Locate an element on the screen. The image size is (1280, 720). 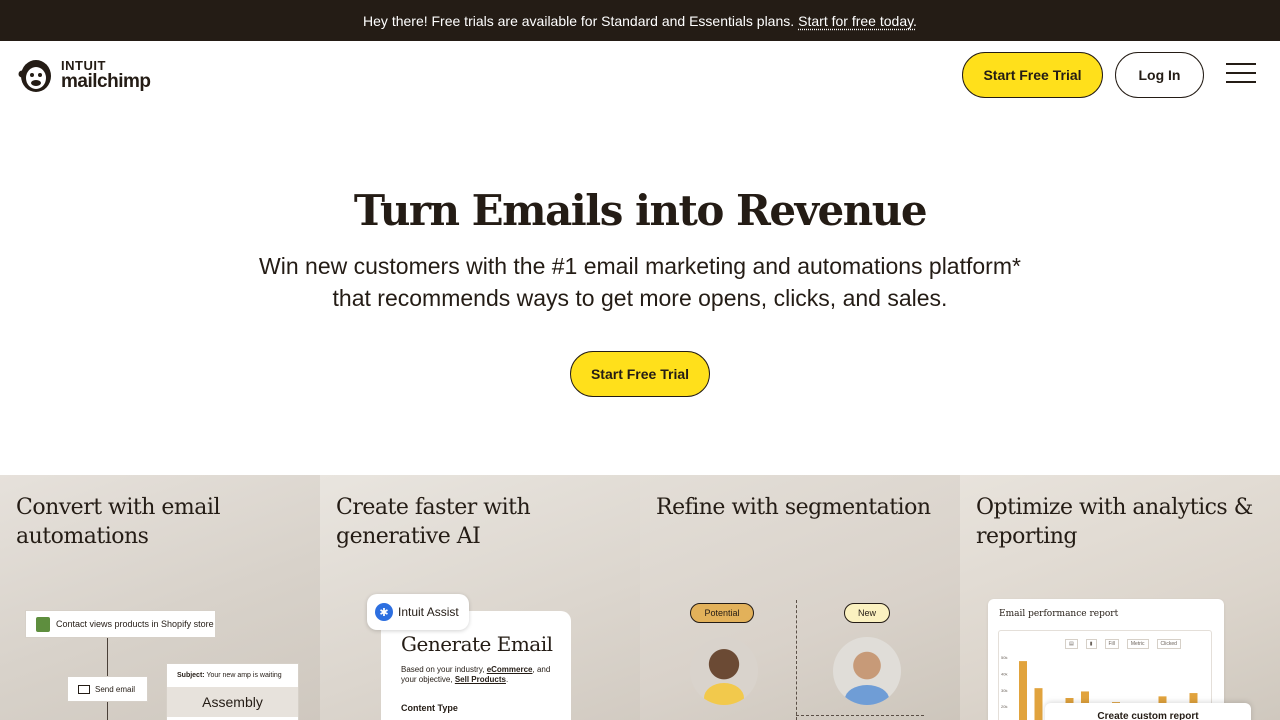
fill-toggle: Fill is located at coordinates (1111, 644).